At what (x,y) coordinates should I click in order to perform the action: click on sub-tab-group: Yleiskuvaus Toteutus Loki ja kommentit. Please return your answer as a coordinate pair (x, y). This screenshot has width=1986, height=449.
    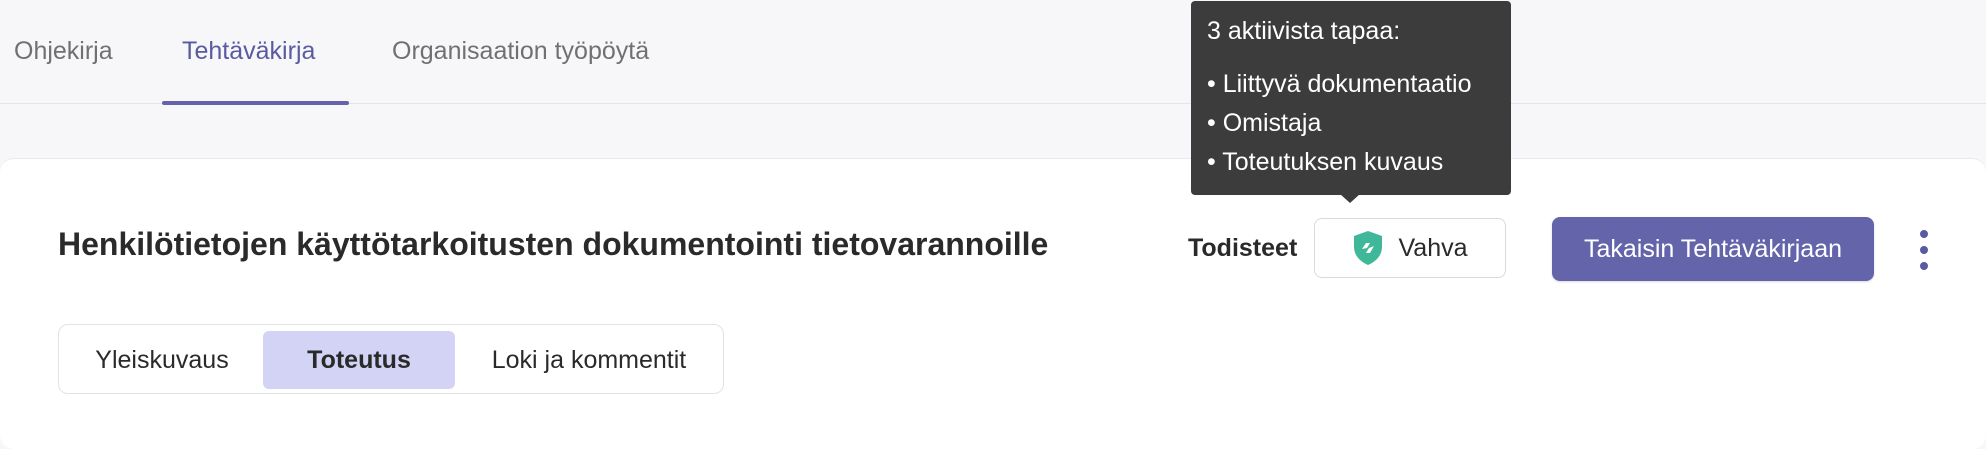
    Looking at the image, I should click on (391, 359).